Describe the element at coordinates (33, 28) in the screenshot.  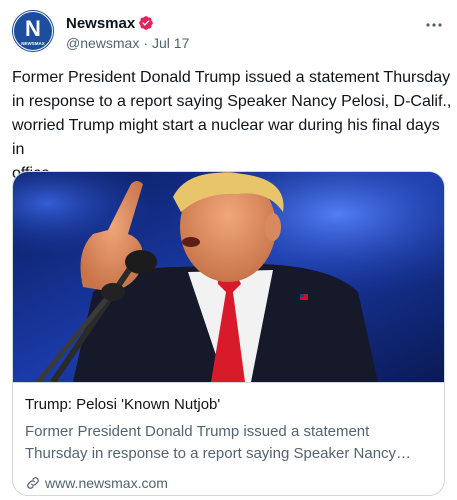
I see `avatar-letter: N` at that location.